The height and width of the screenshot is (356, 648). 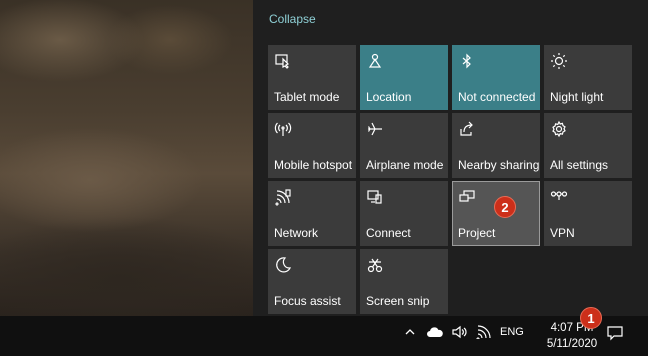 I want to click on tile-focus-assist: Focus assist, so click(x=312, y=281).